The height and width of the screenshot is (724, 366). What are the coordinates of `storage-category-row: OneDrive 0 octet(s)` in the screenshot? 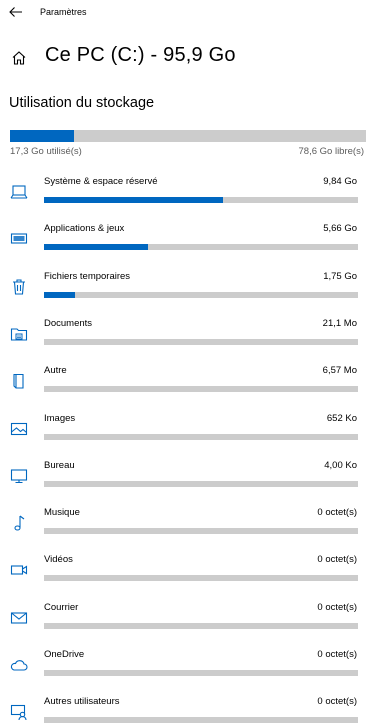 It's located at (183, 672).